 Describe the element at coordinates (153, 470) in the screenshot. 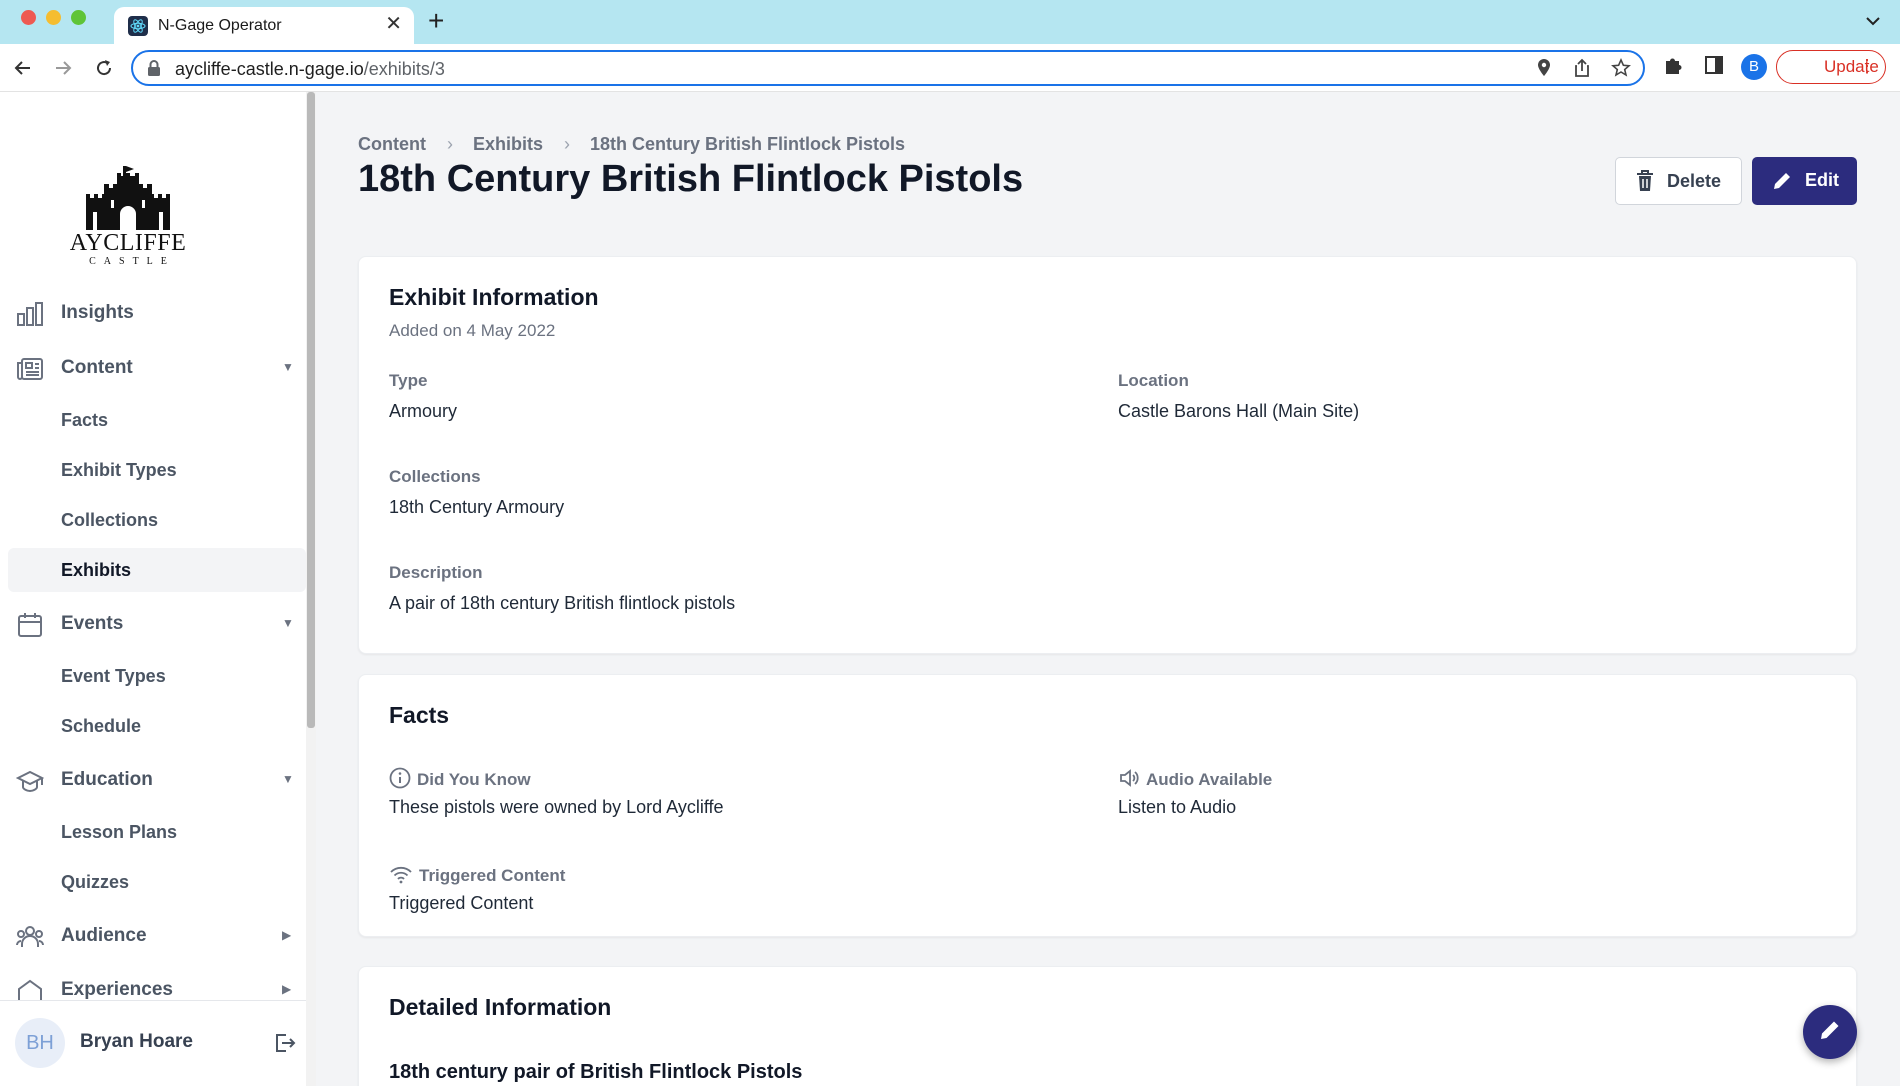

I see `sidebar-item-exhibit-types: Exhibit Types` at that location.